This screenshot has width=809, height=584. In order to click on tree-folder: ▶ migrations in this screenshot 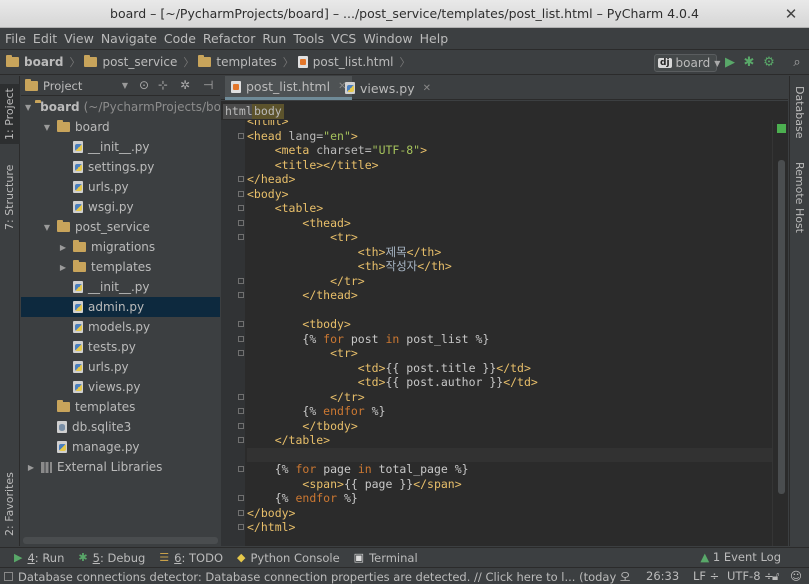, I will do `click(120, 247)`.